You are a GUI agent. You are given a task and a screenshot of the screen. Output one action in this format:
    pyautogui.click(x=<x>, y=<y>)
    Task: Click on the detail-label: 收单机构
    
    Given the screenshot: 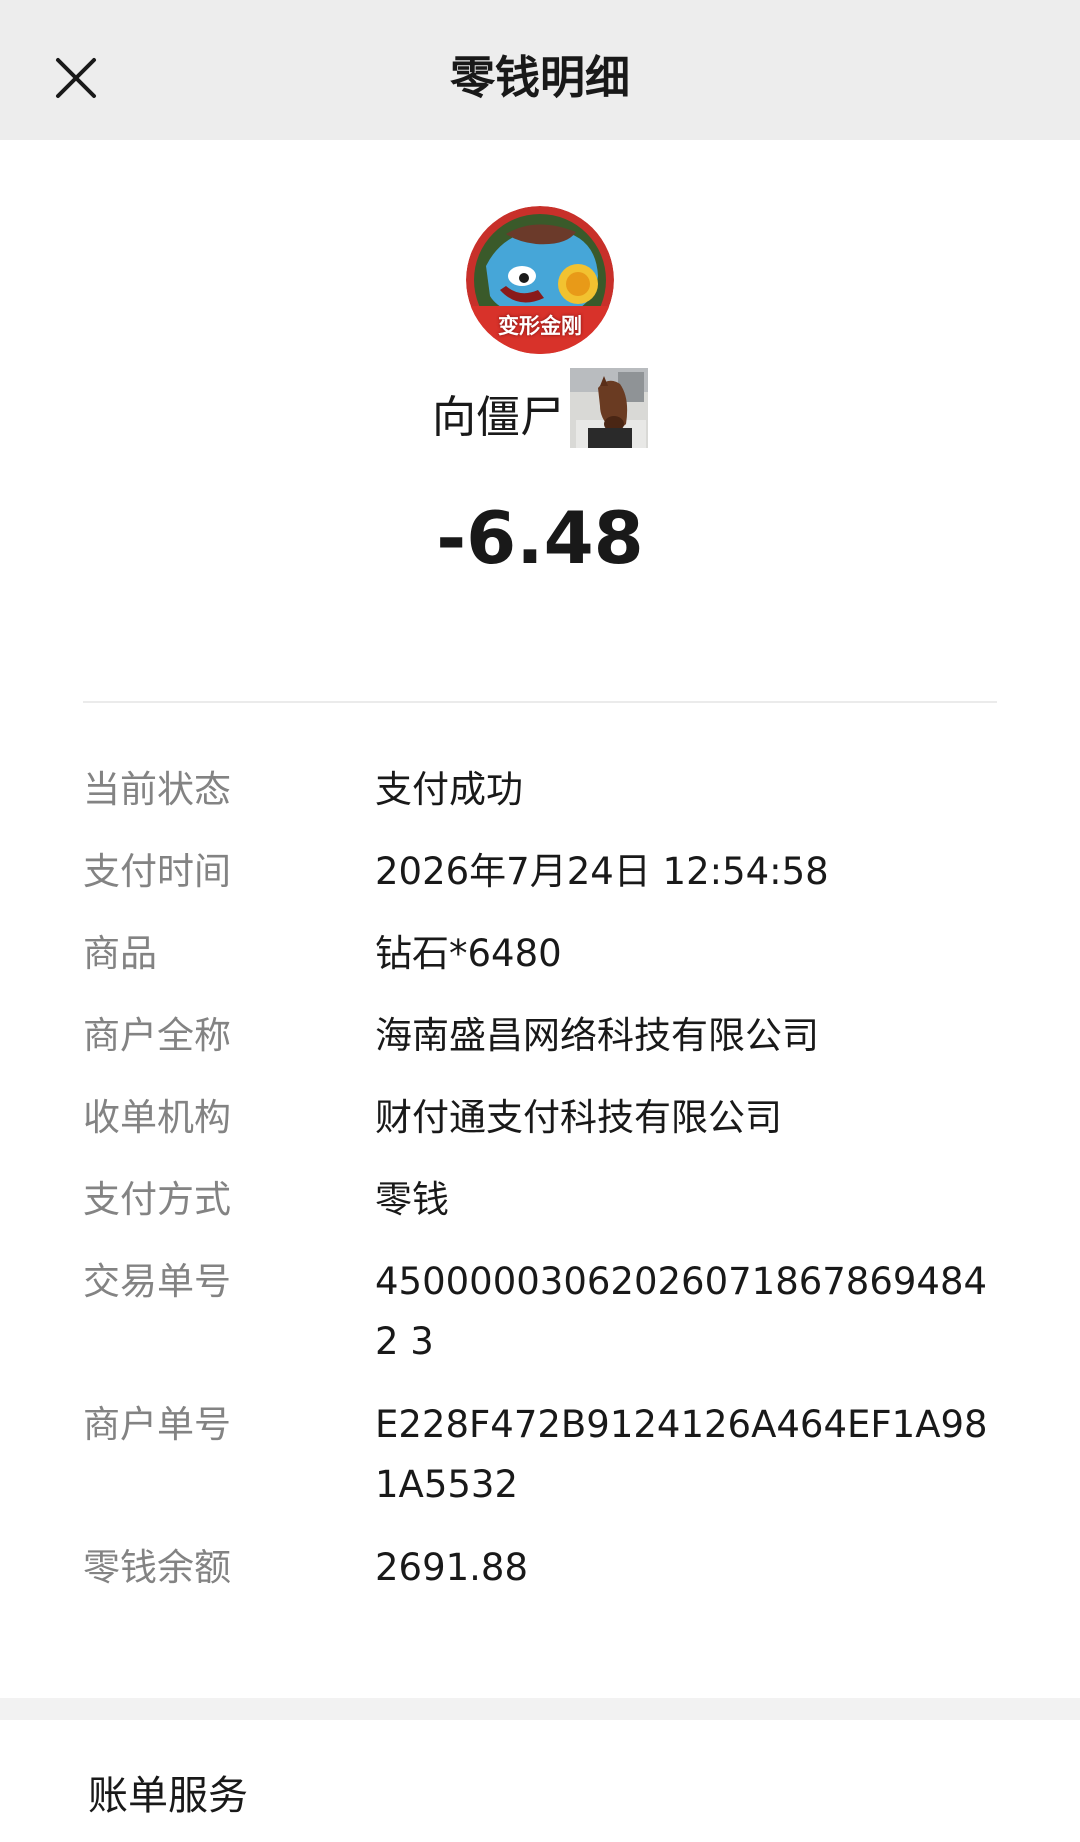 What is the action you would take?
    pyautogui.click(x=157, y=1117)
    